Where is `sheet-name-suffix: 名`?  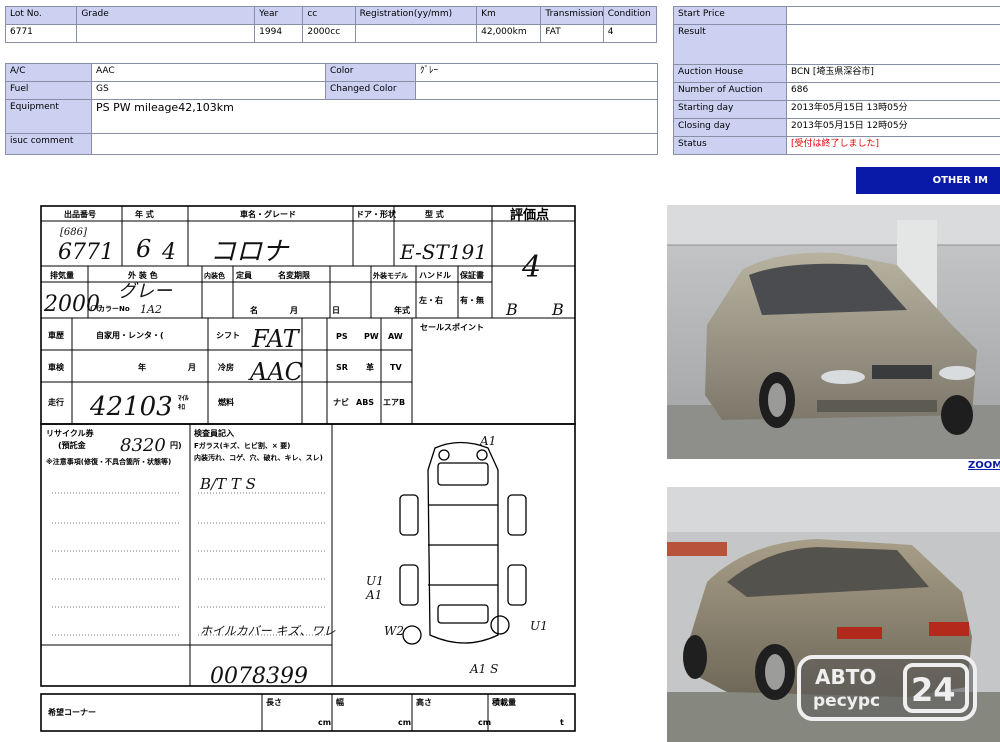 sheet-name-suffix: 名 is located at coordinates (254, 310).